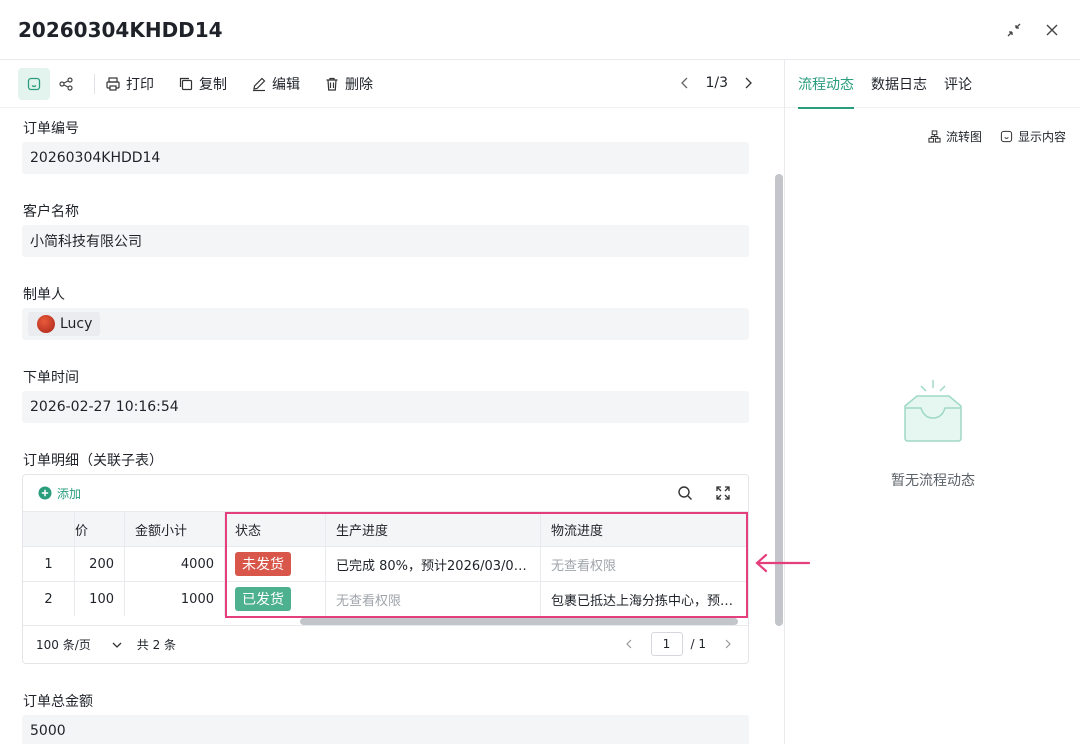  I want to click on collapse-icon, so click(1014, 30).